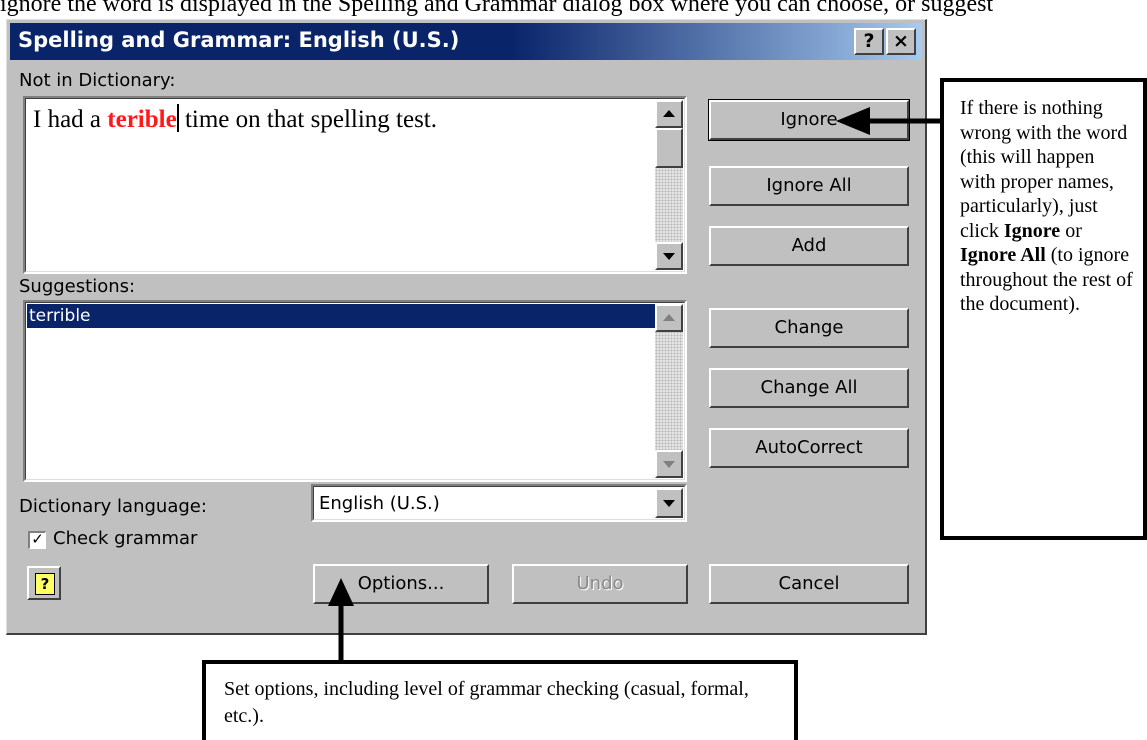 The image size is (1147, 740). I want to click on arrow-to-options-icon, so click(341, 592).